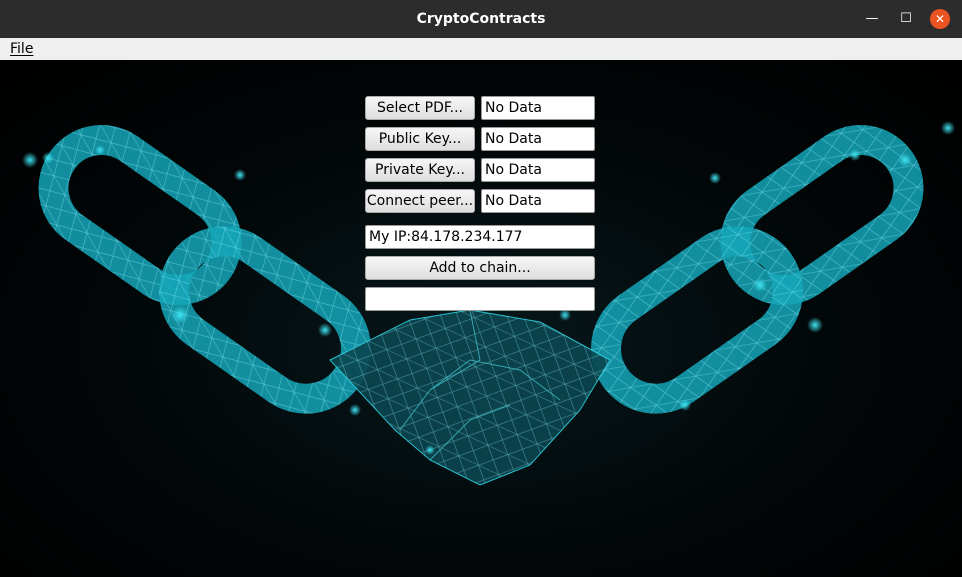 The height and width of the screenshot is (577, 962). What do you see at coordinates (538, 201) in the screenshot?
I see `peer-field: No Data` at bounding box center [538, 201].